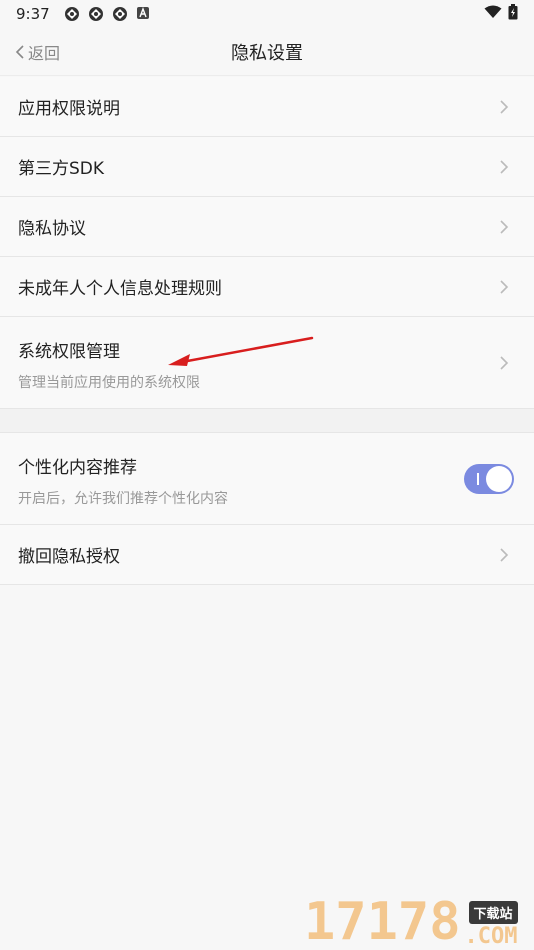  Describe the element at coordinates (120, 289) in the screenshot. I see `list-item-label: 未成年人个人信息处理规则` at that location.